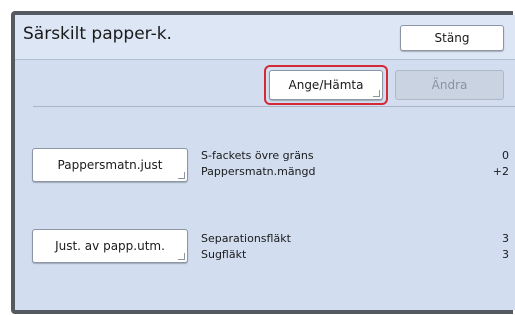 This screenshot has height=315, width=515. I want to click on setting-label: Separationsfläkt, so click(246, 238).